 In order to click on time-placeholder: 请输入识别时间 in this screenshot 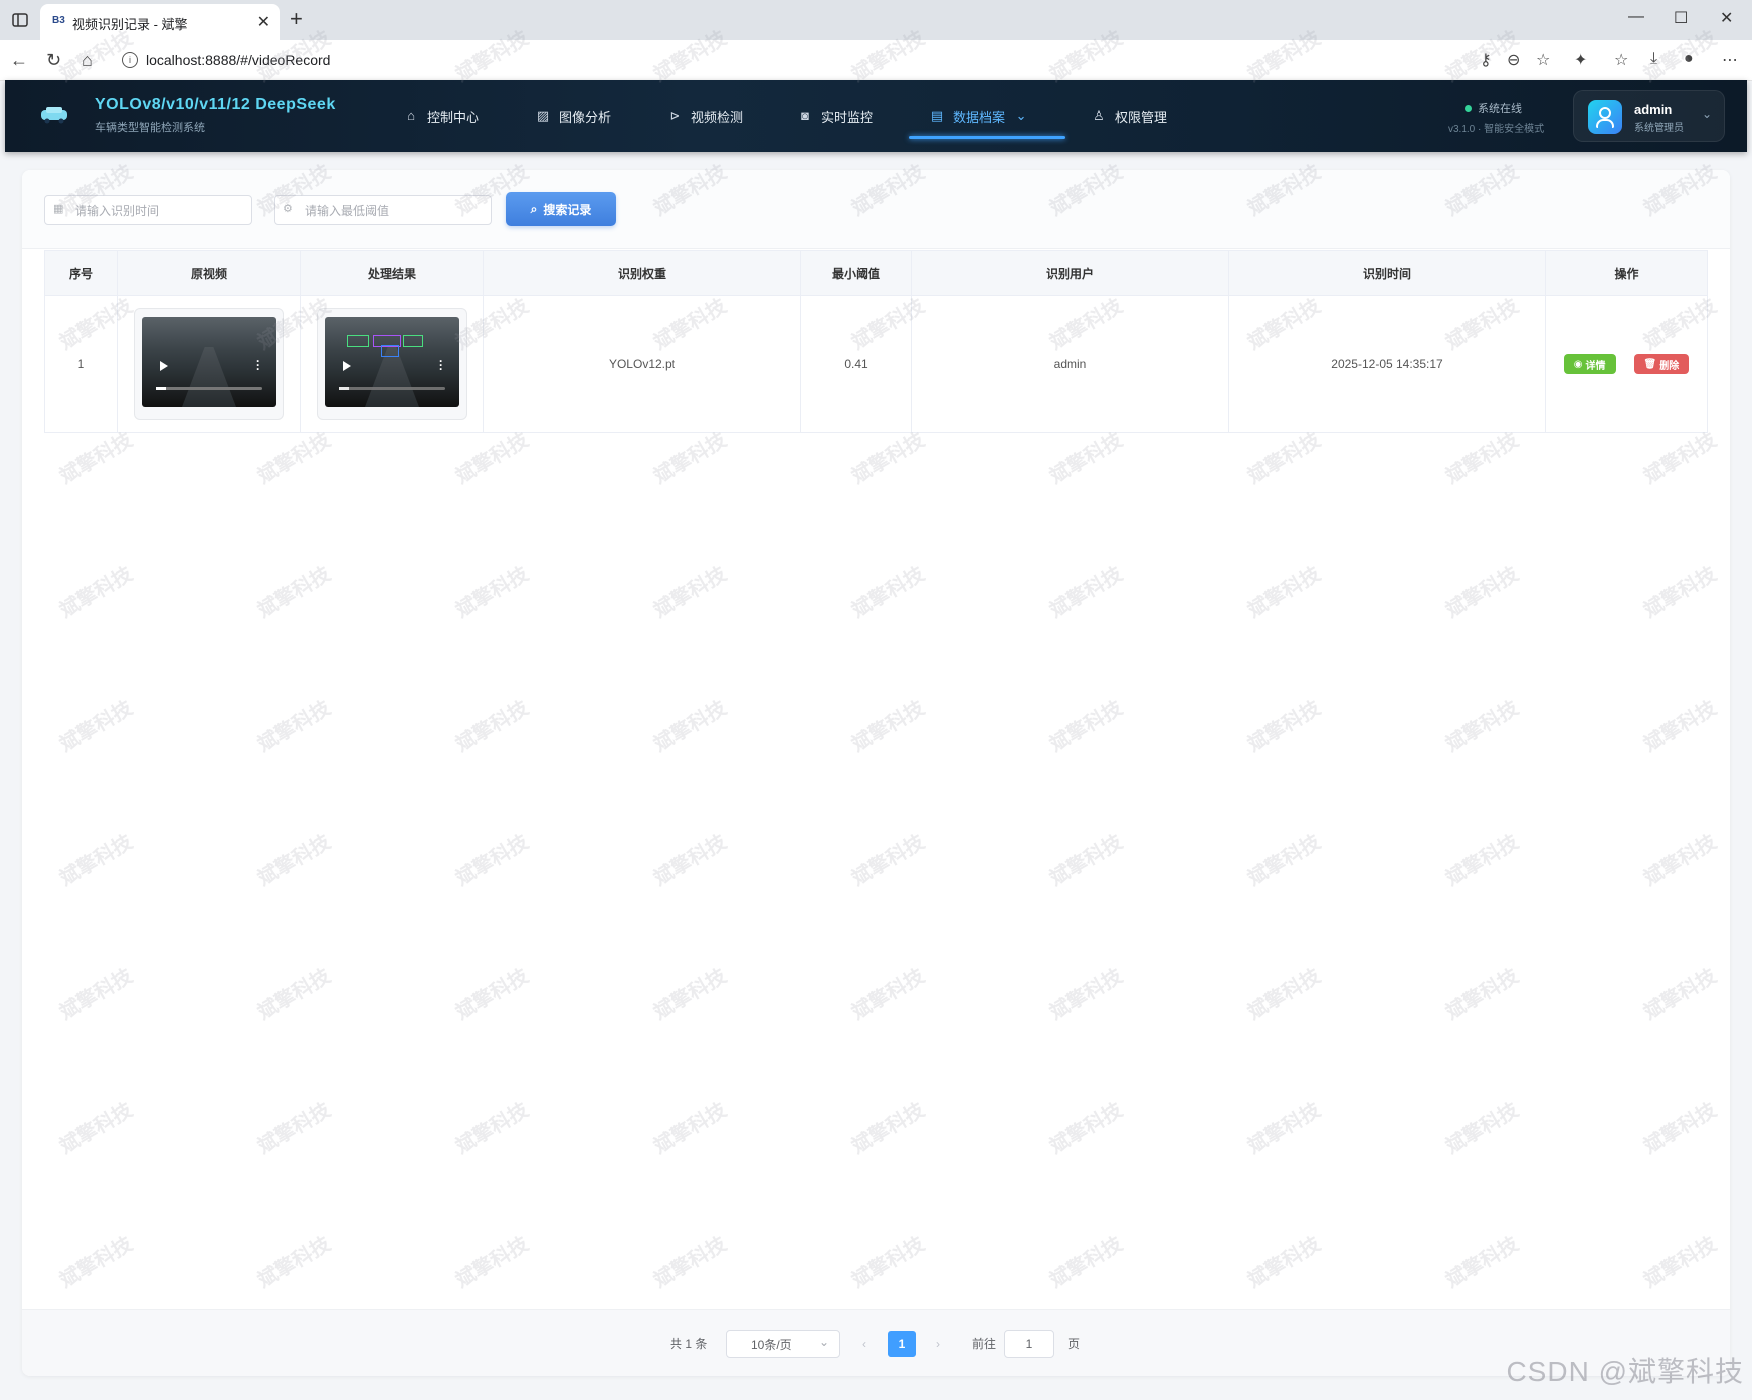, I will do `click(117, 211)`.